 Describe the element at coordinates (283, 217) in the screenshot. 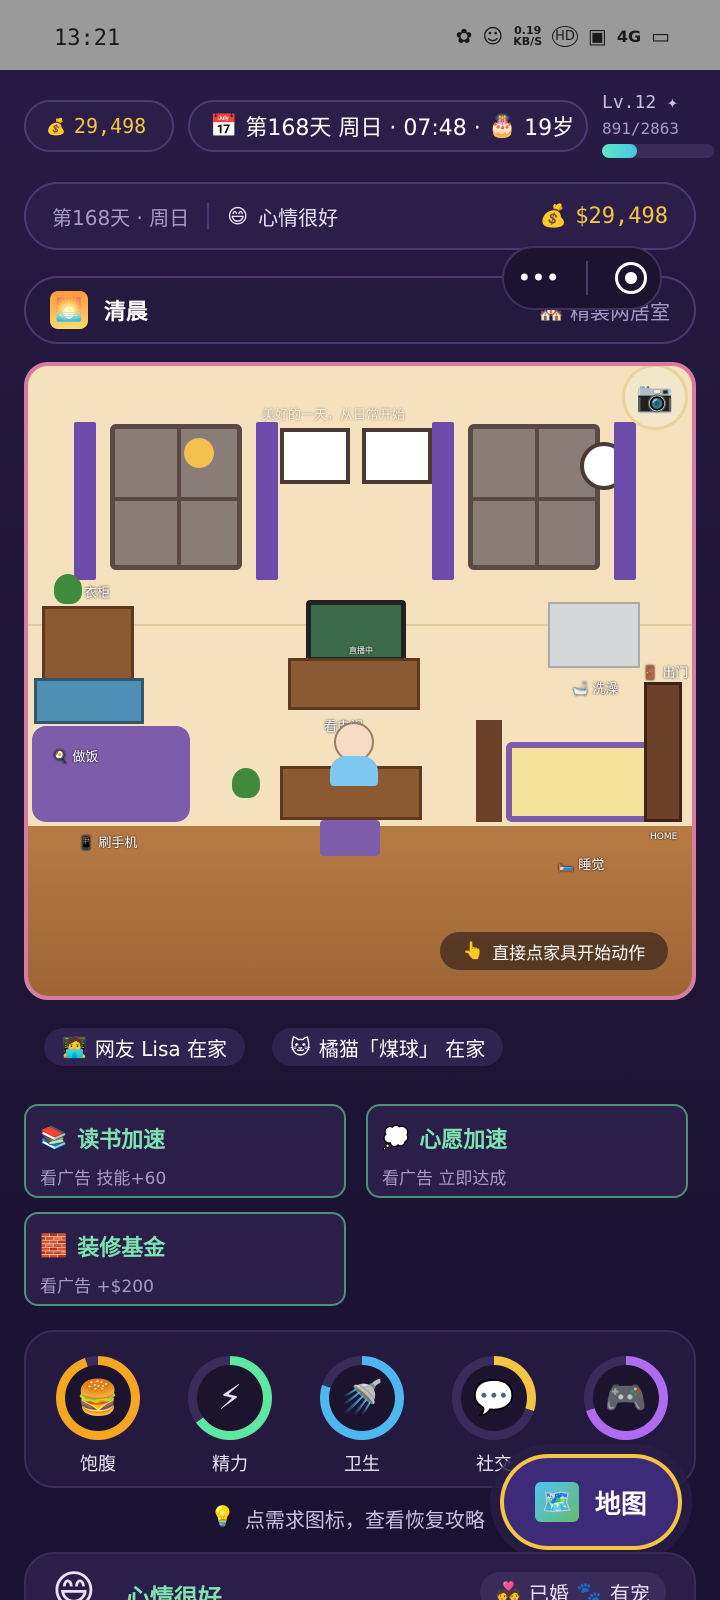

I see `info-mood: 😄 心情很好` at that location.